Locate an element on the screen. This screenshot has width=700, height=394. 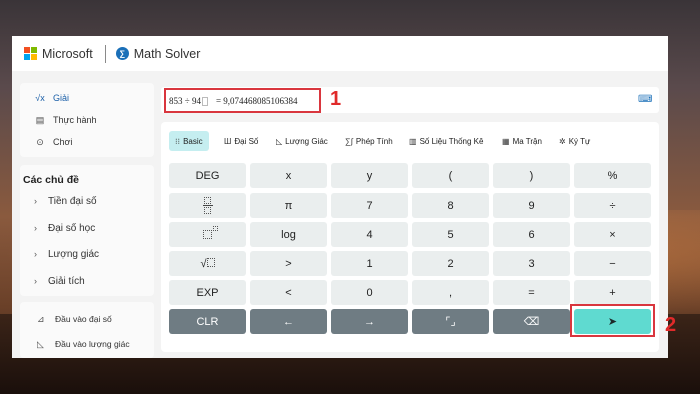
tab-symbols: ✲ Ký Tự is located at coordinates (574, 141).